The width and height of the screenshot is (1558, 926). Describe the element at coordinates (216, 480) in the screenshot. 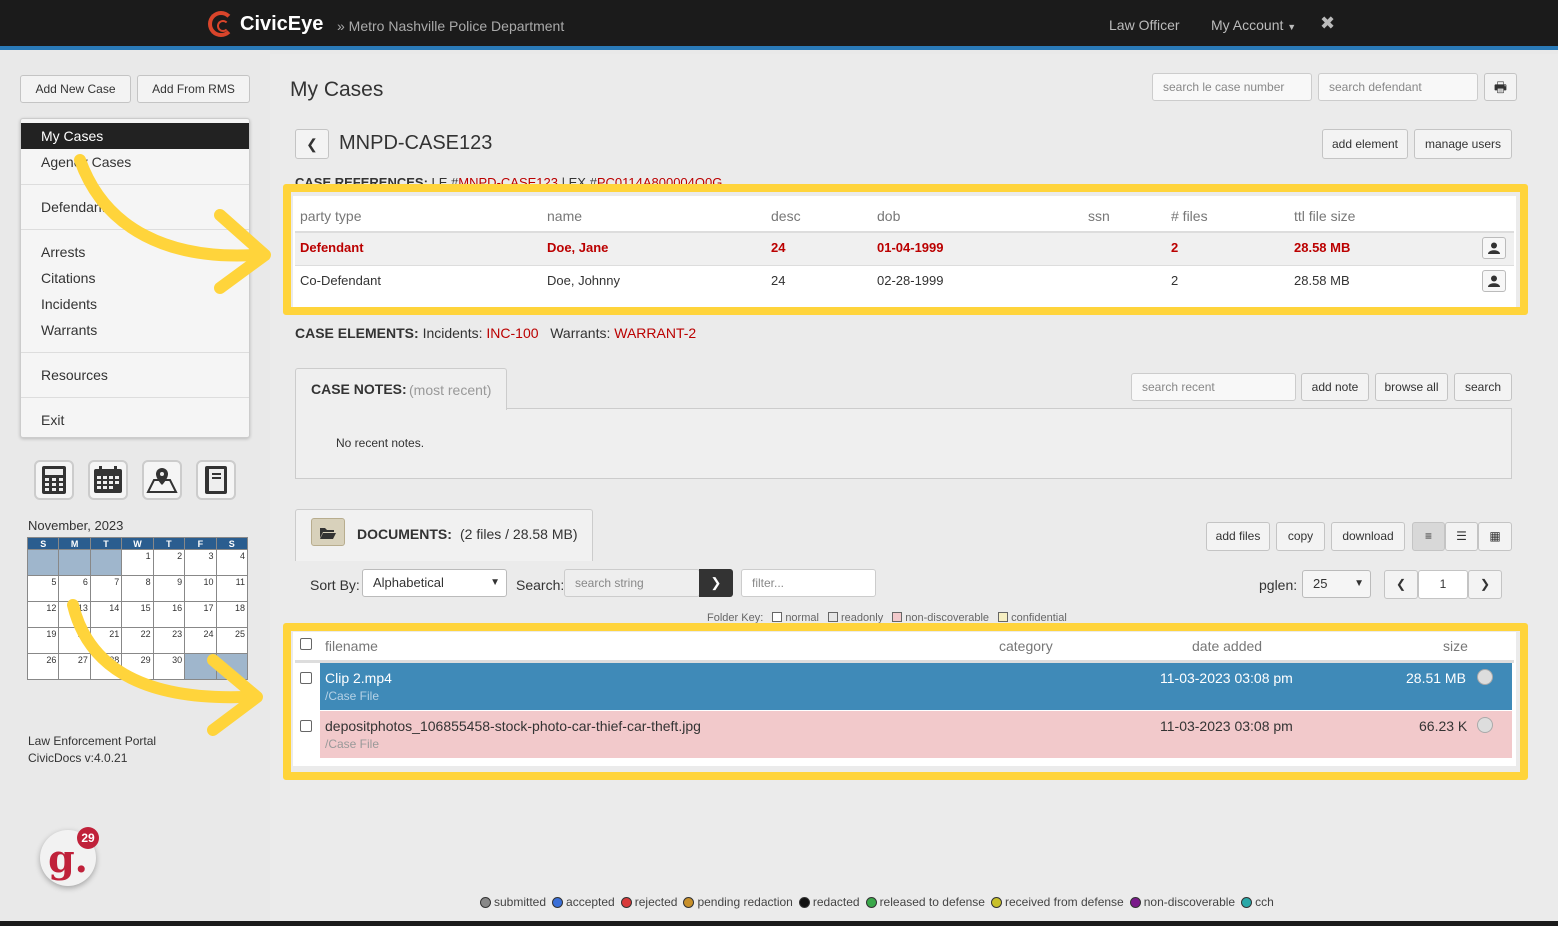

I see `book-icon` at that location.